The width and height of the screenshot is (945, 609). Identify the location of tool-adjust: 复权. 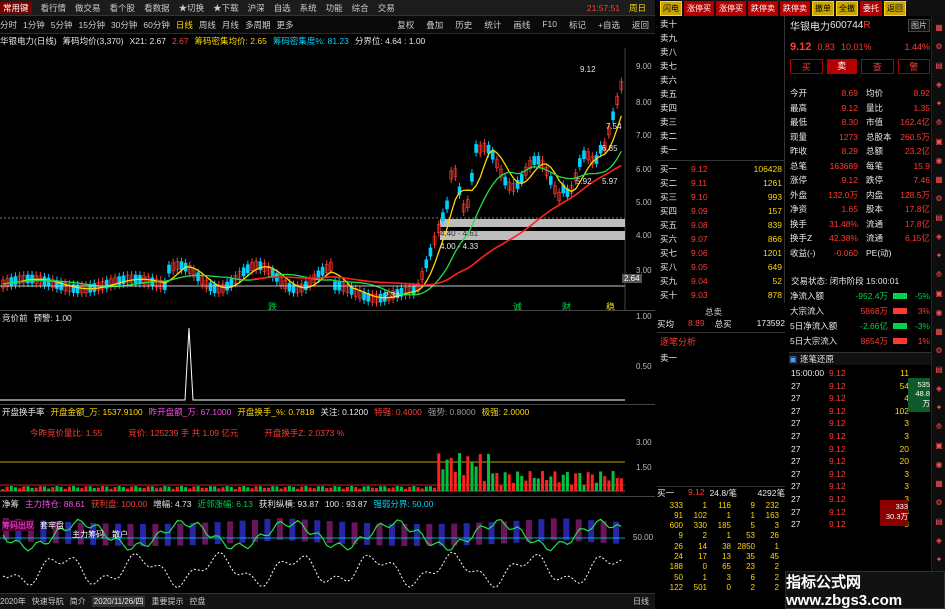
(405, 25).